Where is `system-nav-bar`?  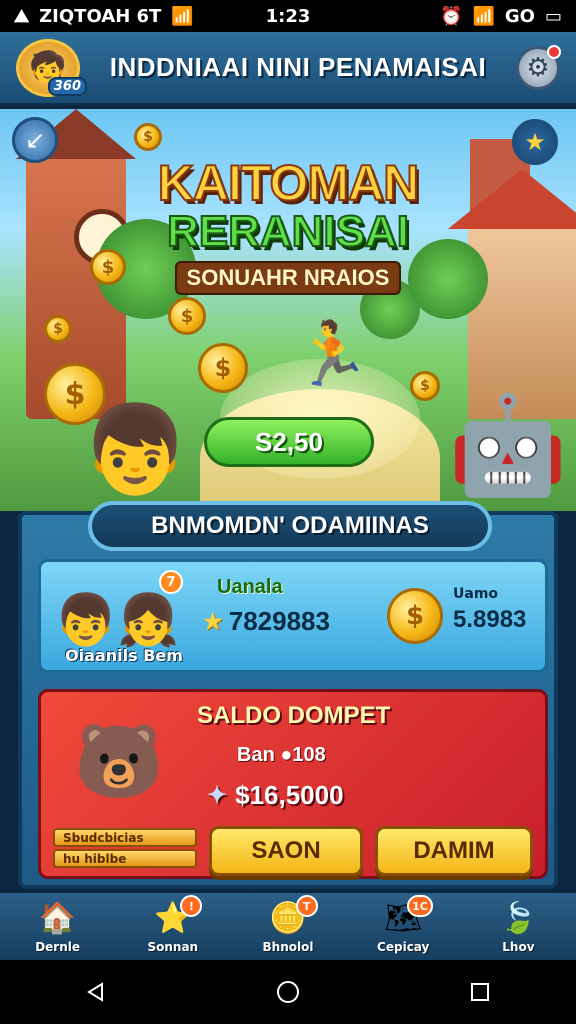 system-nav-bar is located at coordinates (288, 992).